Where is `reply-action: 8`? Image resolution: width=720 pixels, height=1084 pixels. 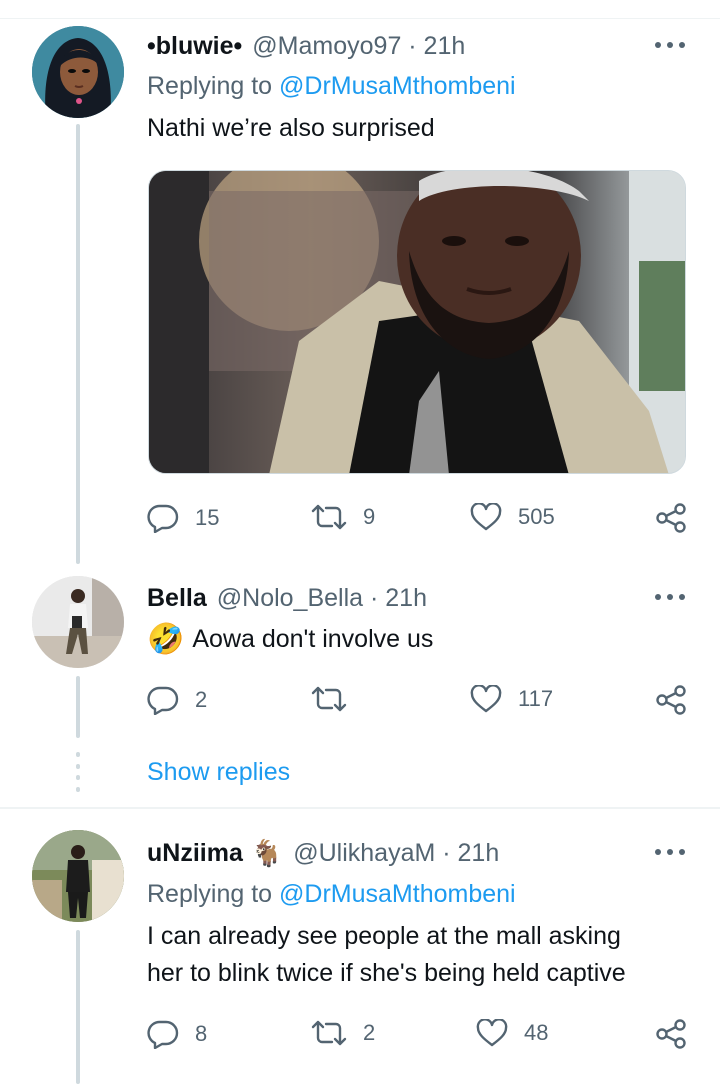
reply-action: 8 is located at coordinates (177, 1034).